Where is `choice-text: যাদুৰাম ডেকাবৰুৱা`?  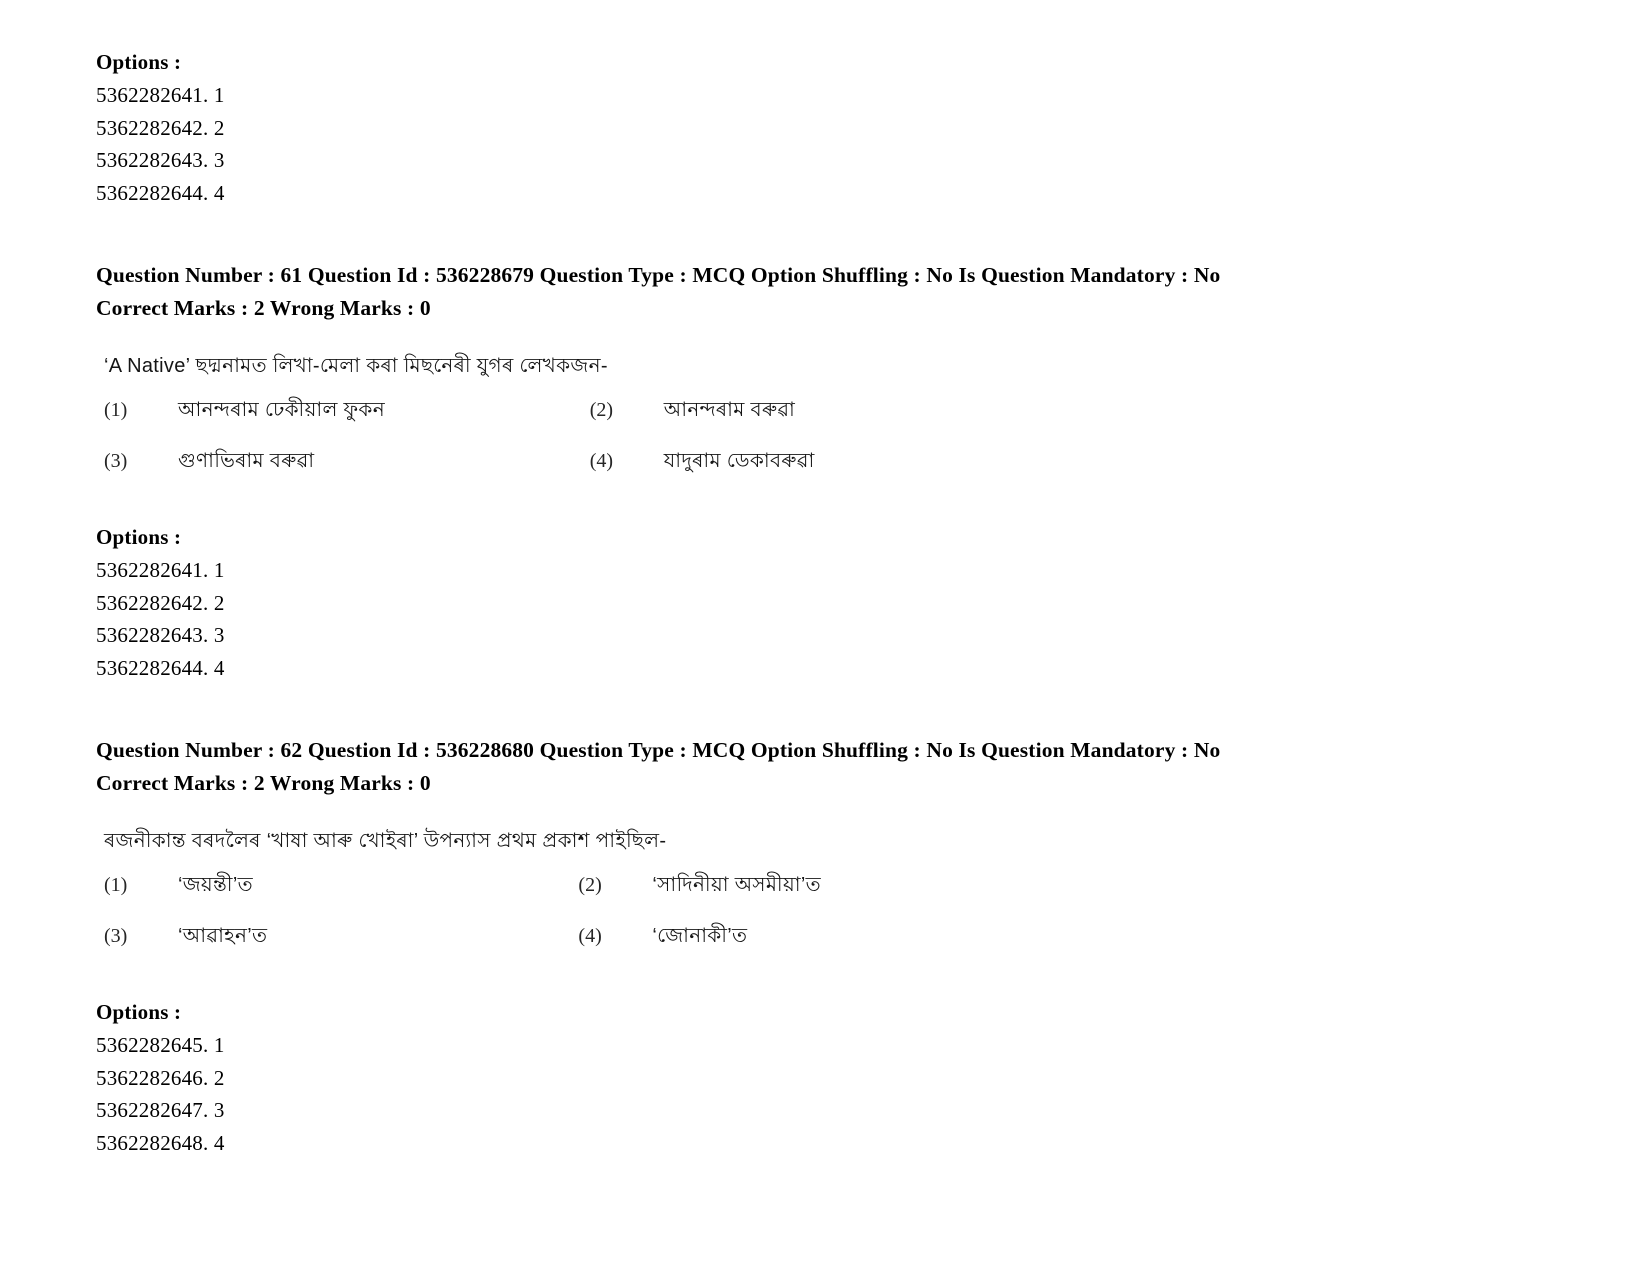 choice-text: যাদুৰাম ডেকাবৰুৱা is located at coordinates (739, 461).